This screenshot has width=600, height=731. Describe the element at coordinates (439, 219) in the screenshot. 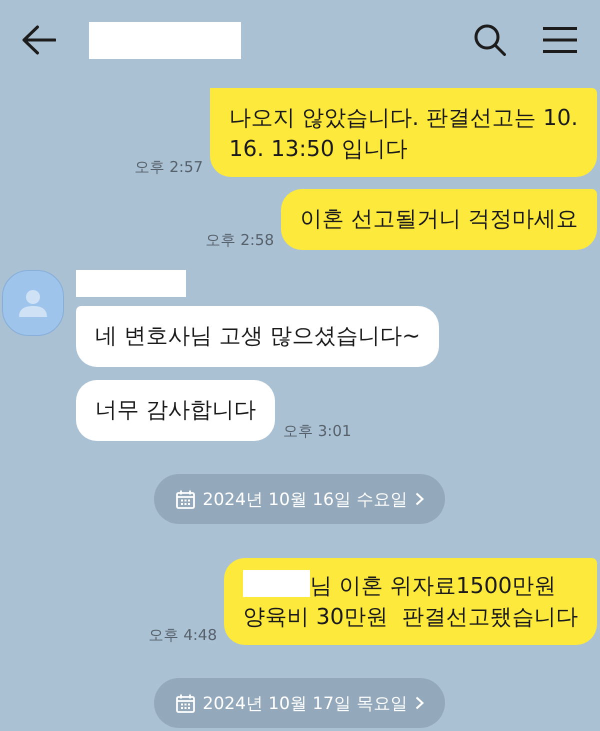

I see `message-text: 이혼 선고될거니 걱정마세요` at that location.